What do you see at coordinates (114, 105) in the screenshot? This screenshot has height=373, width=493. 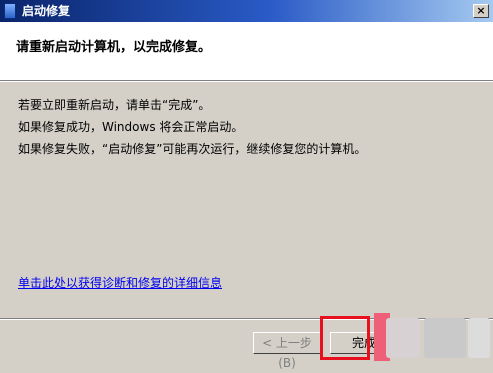 I see `instruction-line-1: 若要立即重新启动，请单击“完成”。` at bounding box center [114, 105].